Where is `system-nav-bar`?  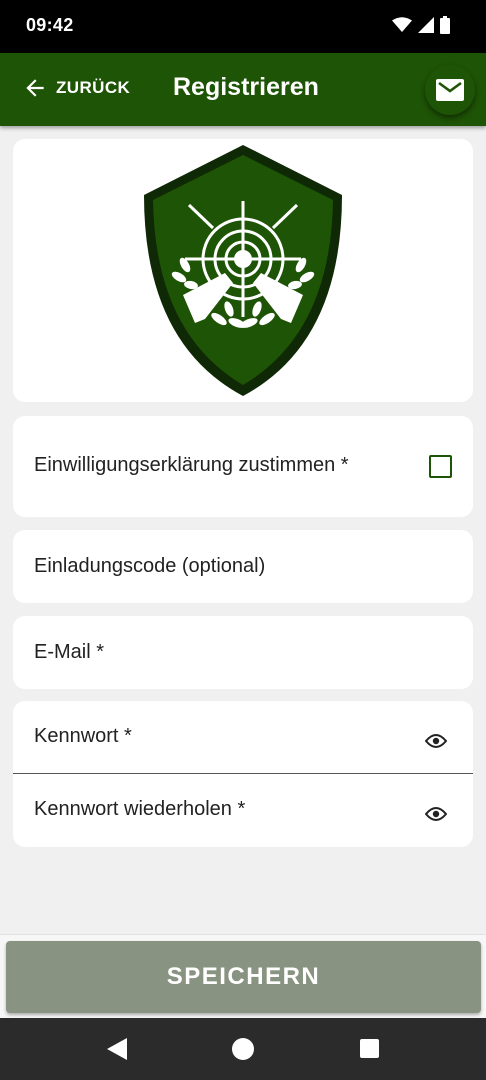 system-nav-bar is located at coordinates (243, 1049).